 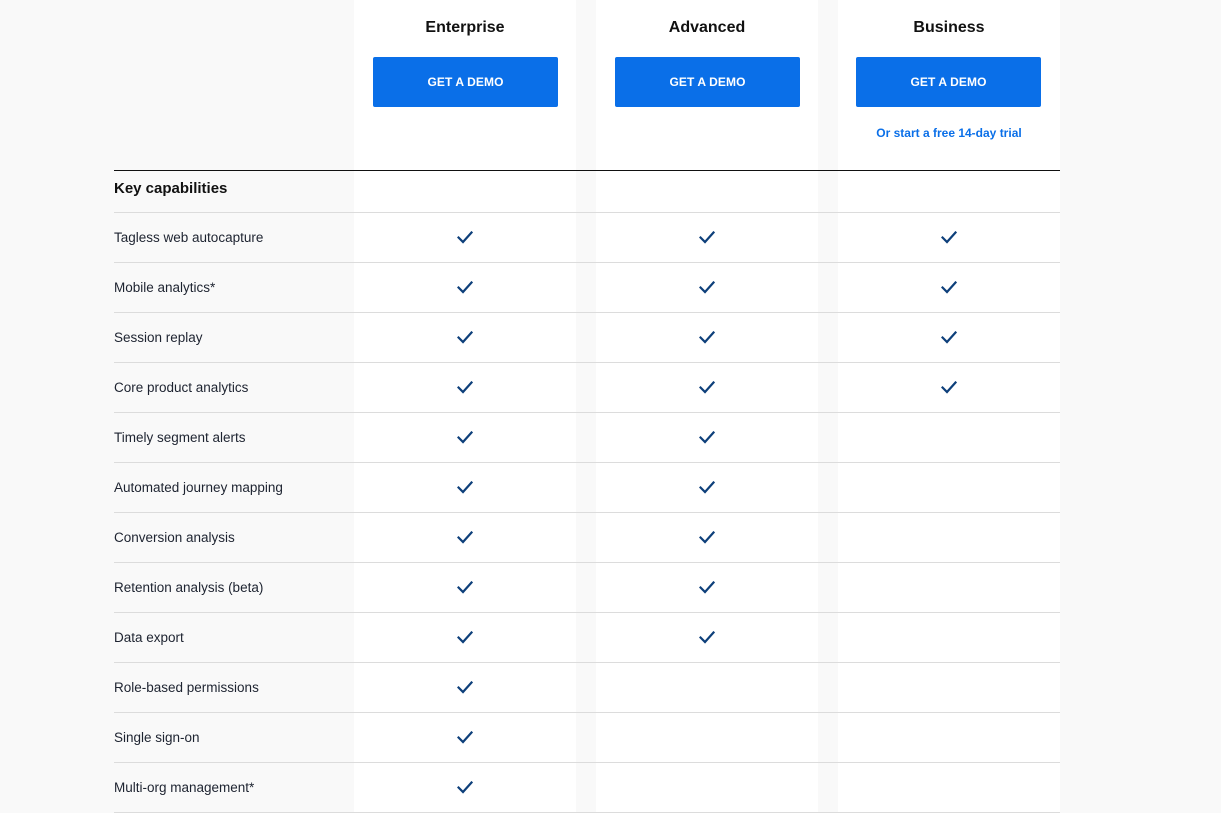 What do you see at coordinates (587, 387) in the screenshot?
I see `table-row: Core product analytics` at bounding box center [587, 387].